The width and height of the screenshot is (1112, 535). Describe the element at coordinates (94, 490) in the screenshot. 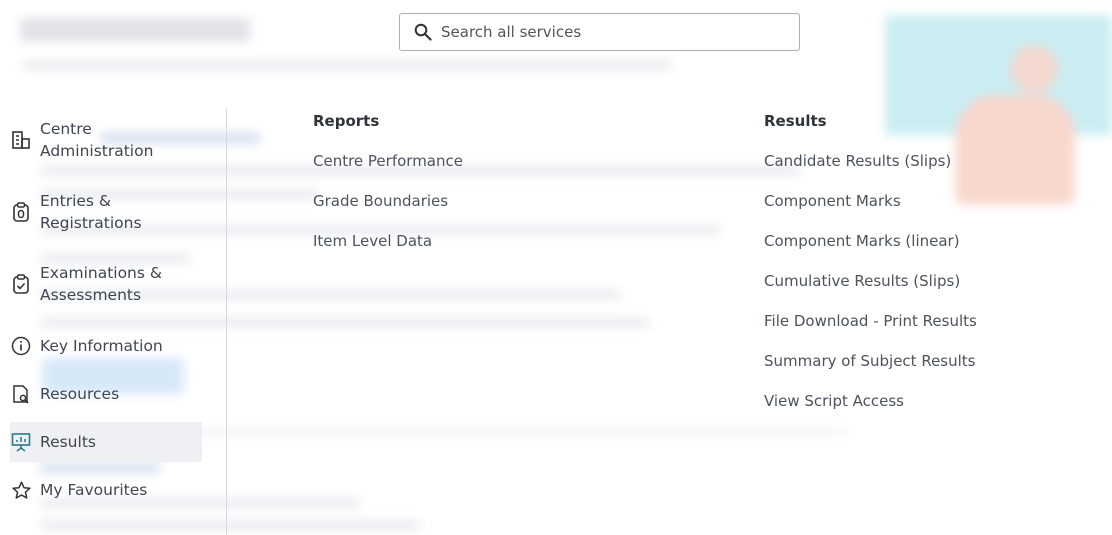

I see `sidebar-item-label: My Favourites` at that location.